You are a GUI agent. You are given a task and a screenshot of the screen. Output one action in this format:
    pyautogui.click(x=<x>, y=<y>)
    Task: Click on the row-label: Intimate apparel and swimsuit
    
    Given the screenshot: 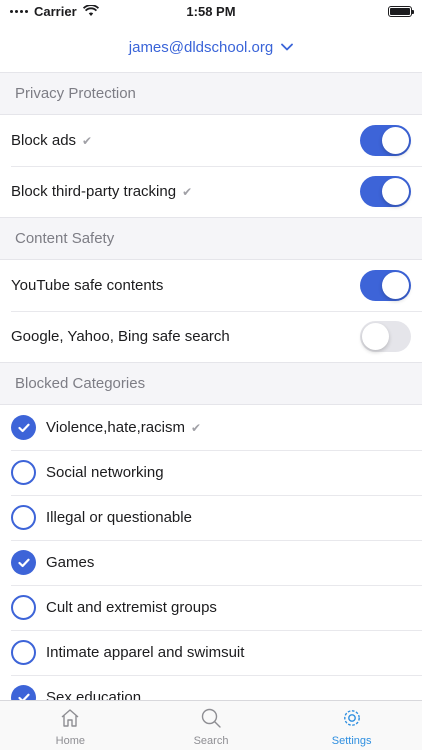 What is the action you would take?
    pyautogui.click(x=228, y=652)
    